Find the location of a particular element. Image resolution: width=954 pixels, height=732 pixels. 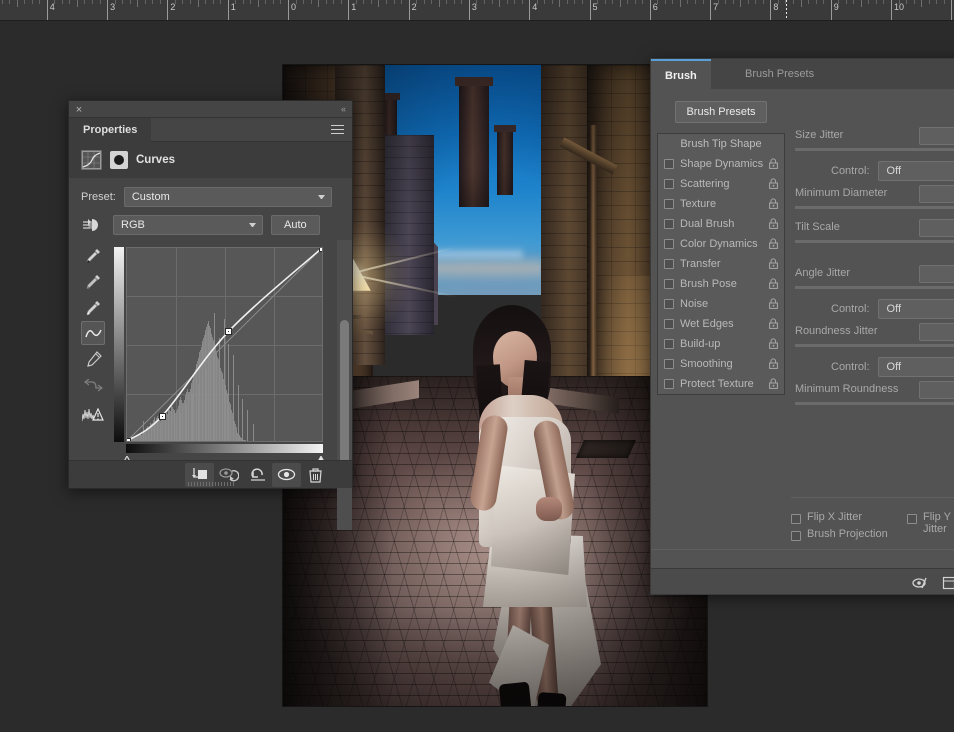

tab-brush: Brush is located at coordinates (681, 74).